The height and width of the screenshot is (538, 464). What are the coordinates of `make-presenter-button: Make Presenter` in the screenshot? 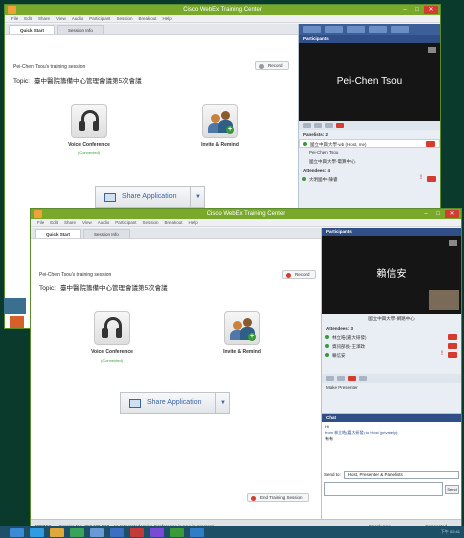 It's located at (391, 387).